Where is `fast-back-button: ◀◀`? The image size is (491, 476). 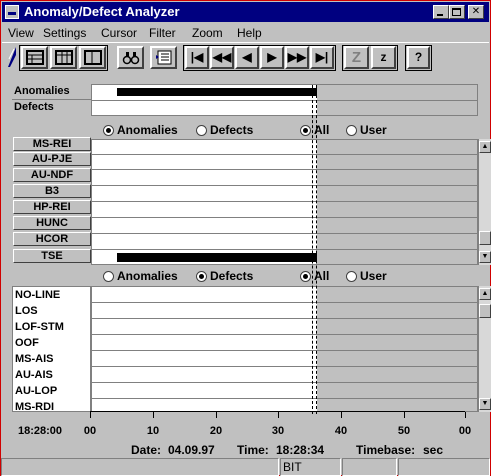 fast-back-button: ◀◀ is located at coordinates (222, 57).